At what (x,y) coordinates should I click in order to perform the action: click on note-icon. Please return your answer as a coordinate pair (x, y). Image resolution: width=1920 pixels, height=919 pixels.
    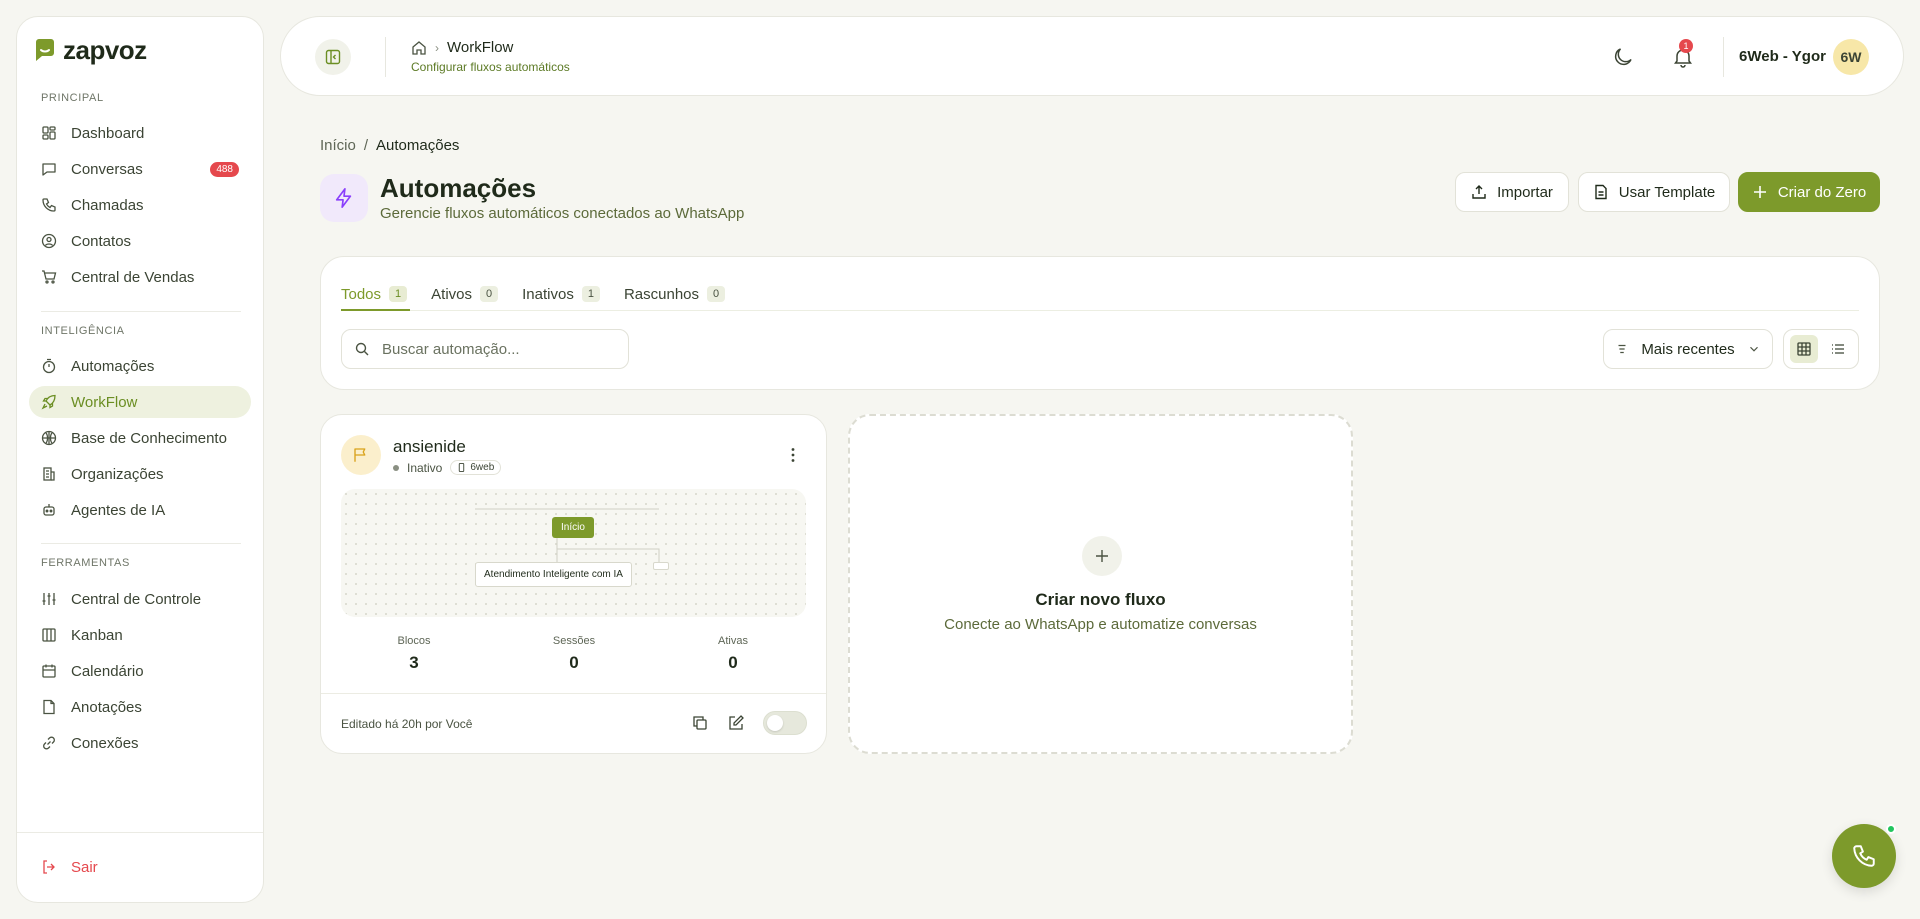
    Looking at the image, I should click on (49, 707).